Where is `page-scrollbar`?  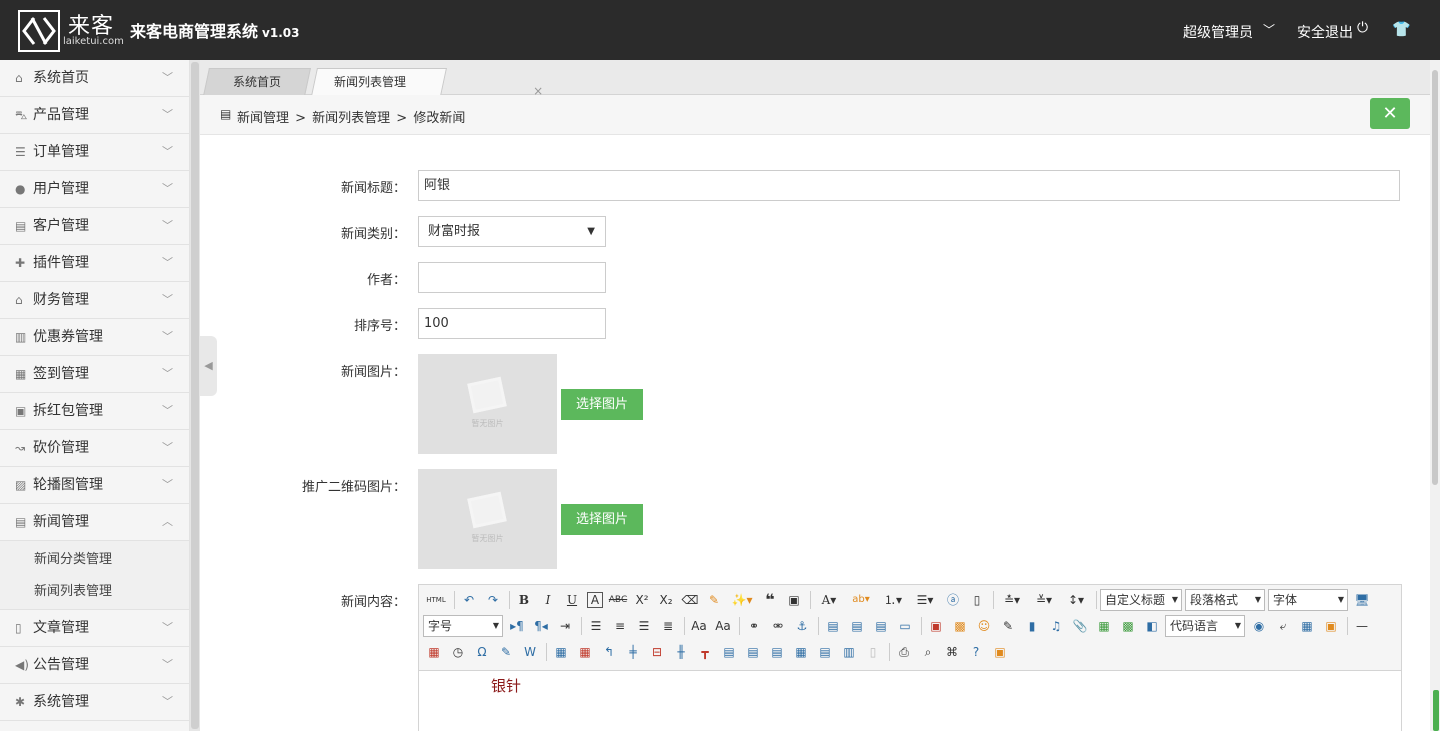
page-scrollbar is located at coordinates (1435, 395).